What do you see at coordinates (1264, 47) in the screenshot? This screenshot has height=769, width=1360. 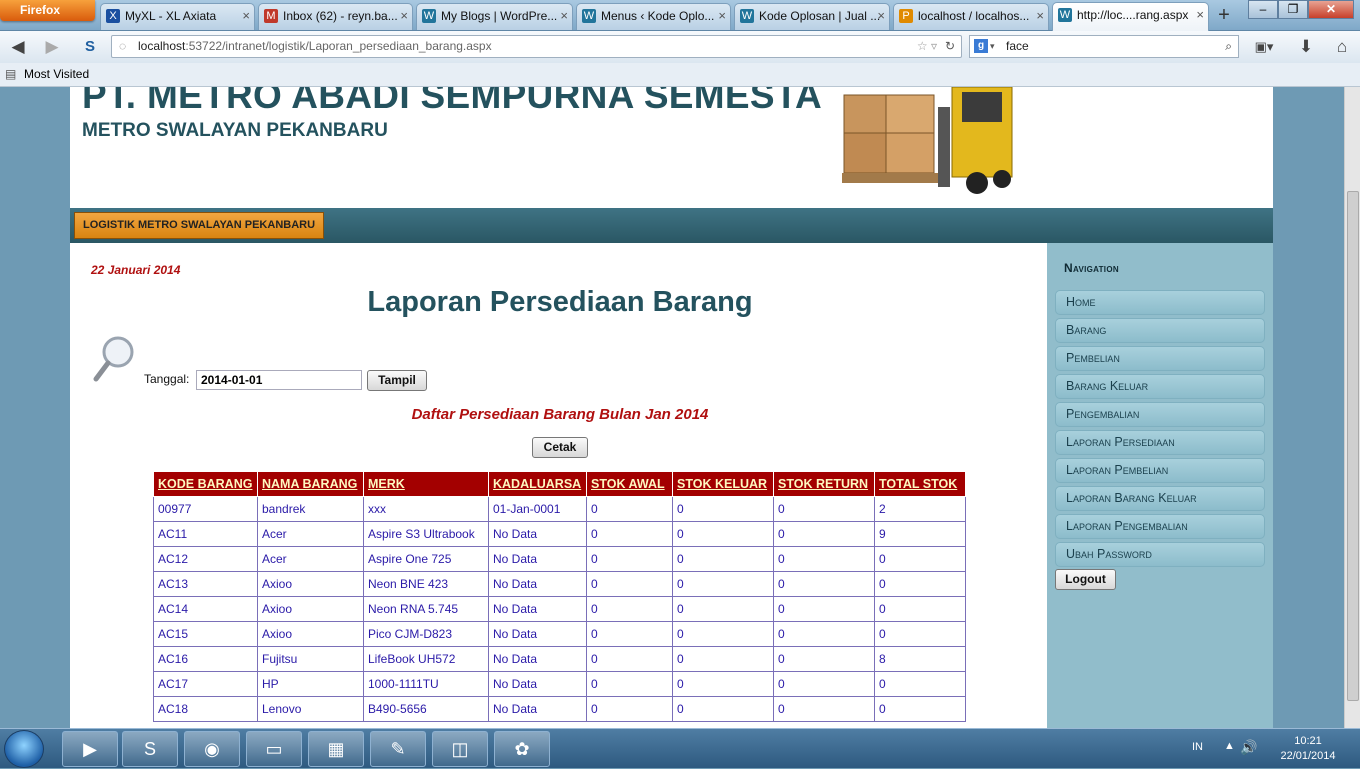 I see `bookmarks-menu-icon: ▣▾` at bounding box center [1264, 47].